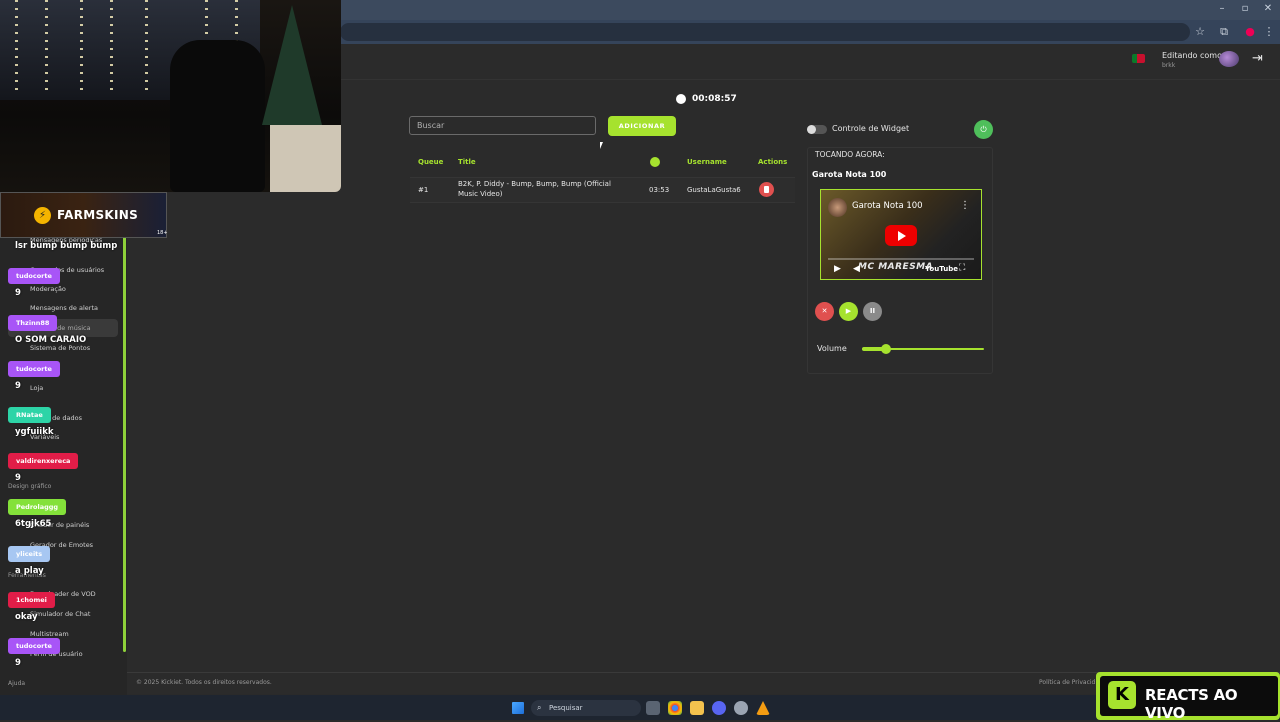 This screenshot has width=1280, height=722. I want to click on channel-avatar, so click(837, 207).